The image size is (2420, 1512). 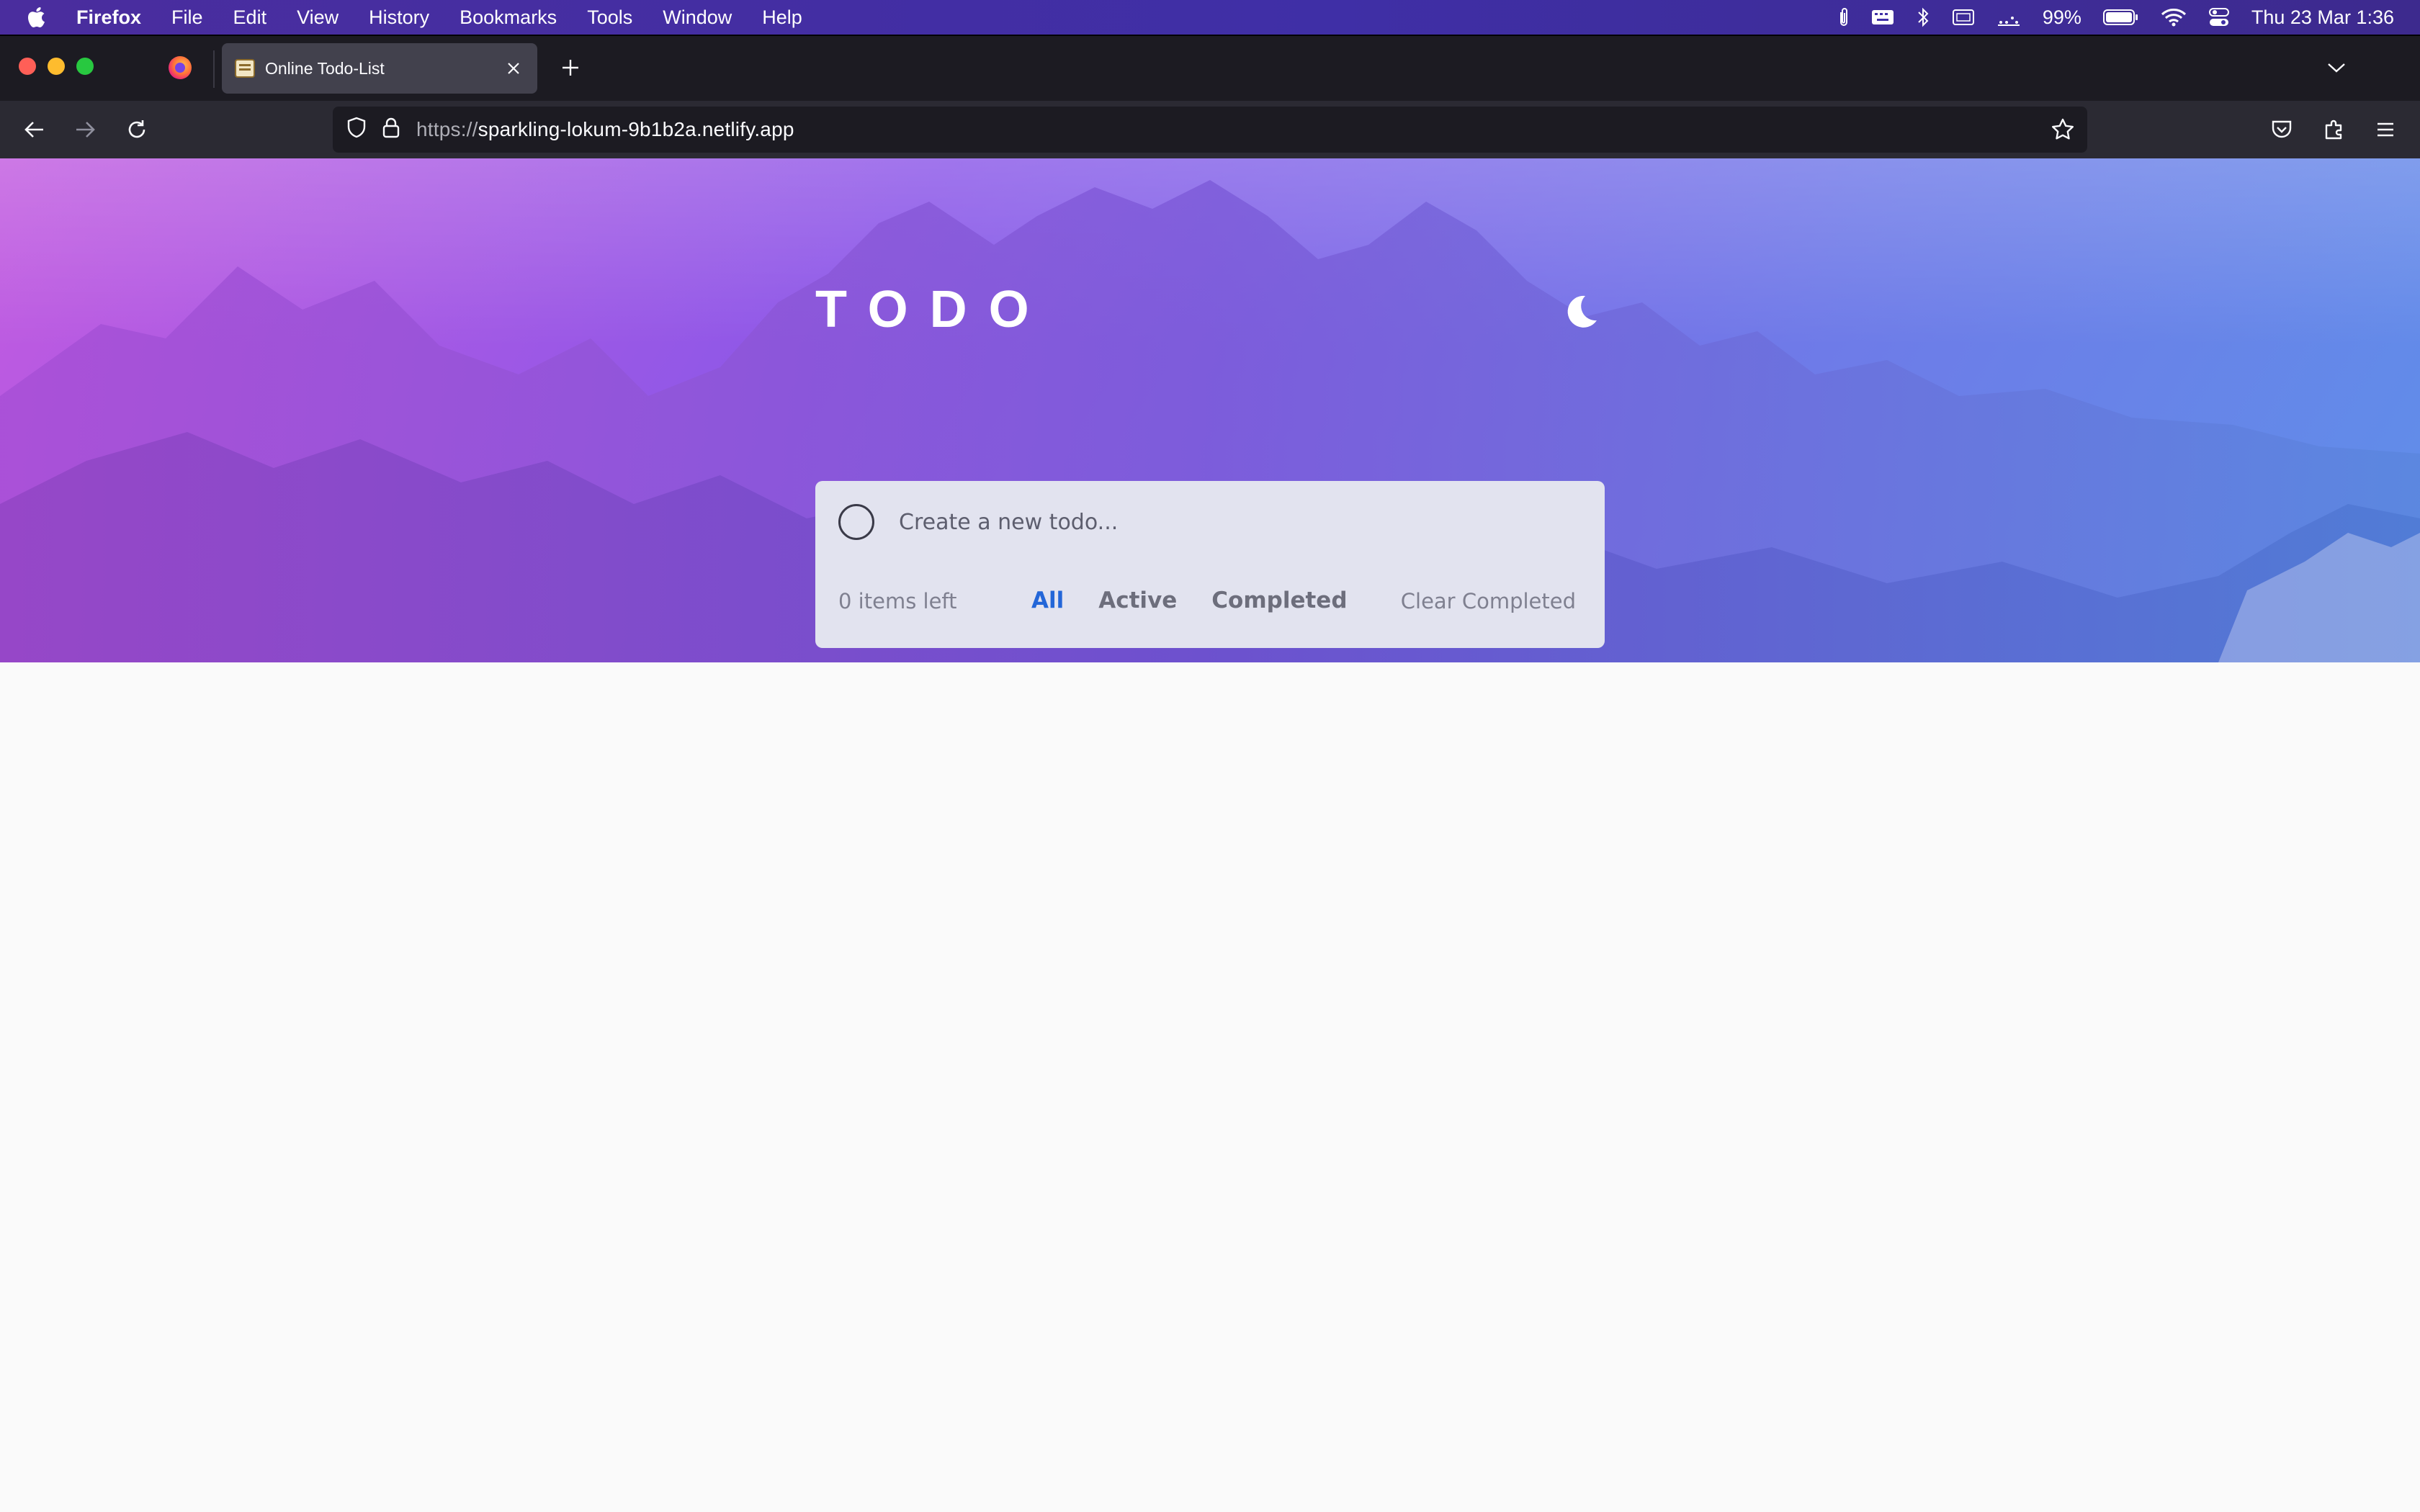 What do you see at coordinates (508, 17) in the screenshot?
I see `menu-bookmarks: Bookmarks` at bounding box center [508, 17].